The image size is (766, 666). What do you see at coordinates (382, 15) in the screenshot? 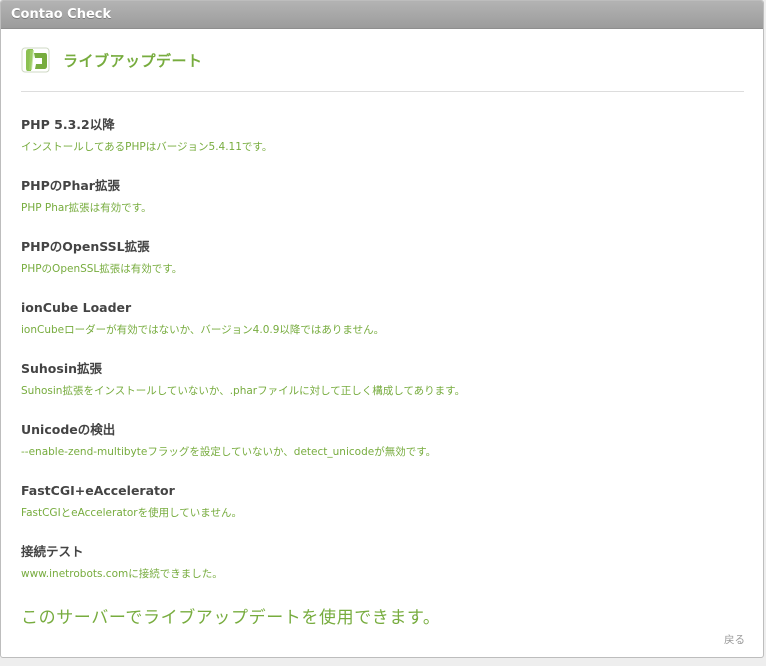
I see `window-title: Contao Check` at bounding box center [382, 15].